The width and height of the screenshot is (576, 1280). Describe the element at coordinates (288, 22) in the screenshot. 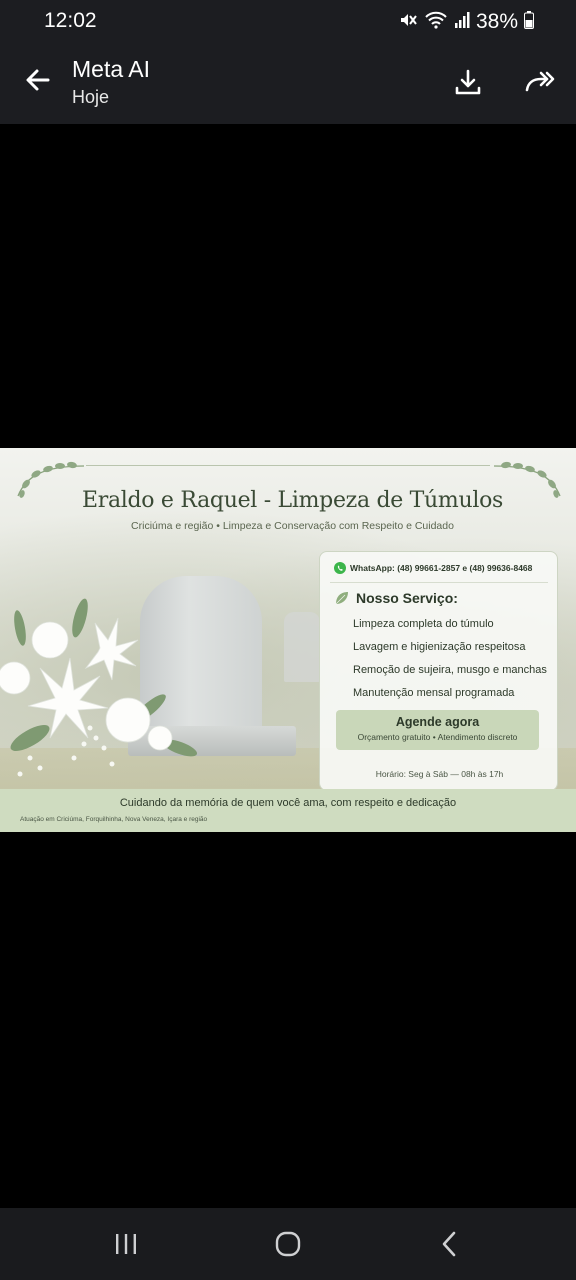

I see `status-bar: 12:02 38%` at that location.